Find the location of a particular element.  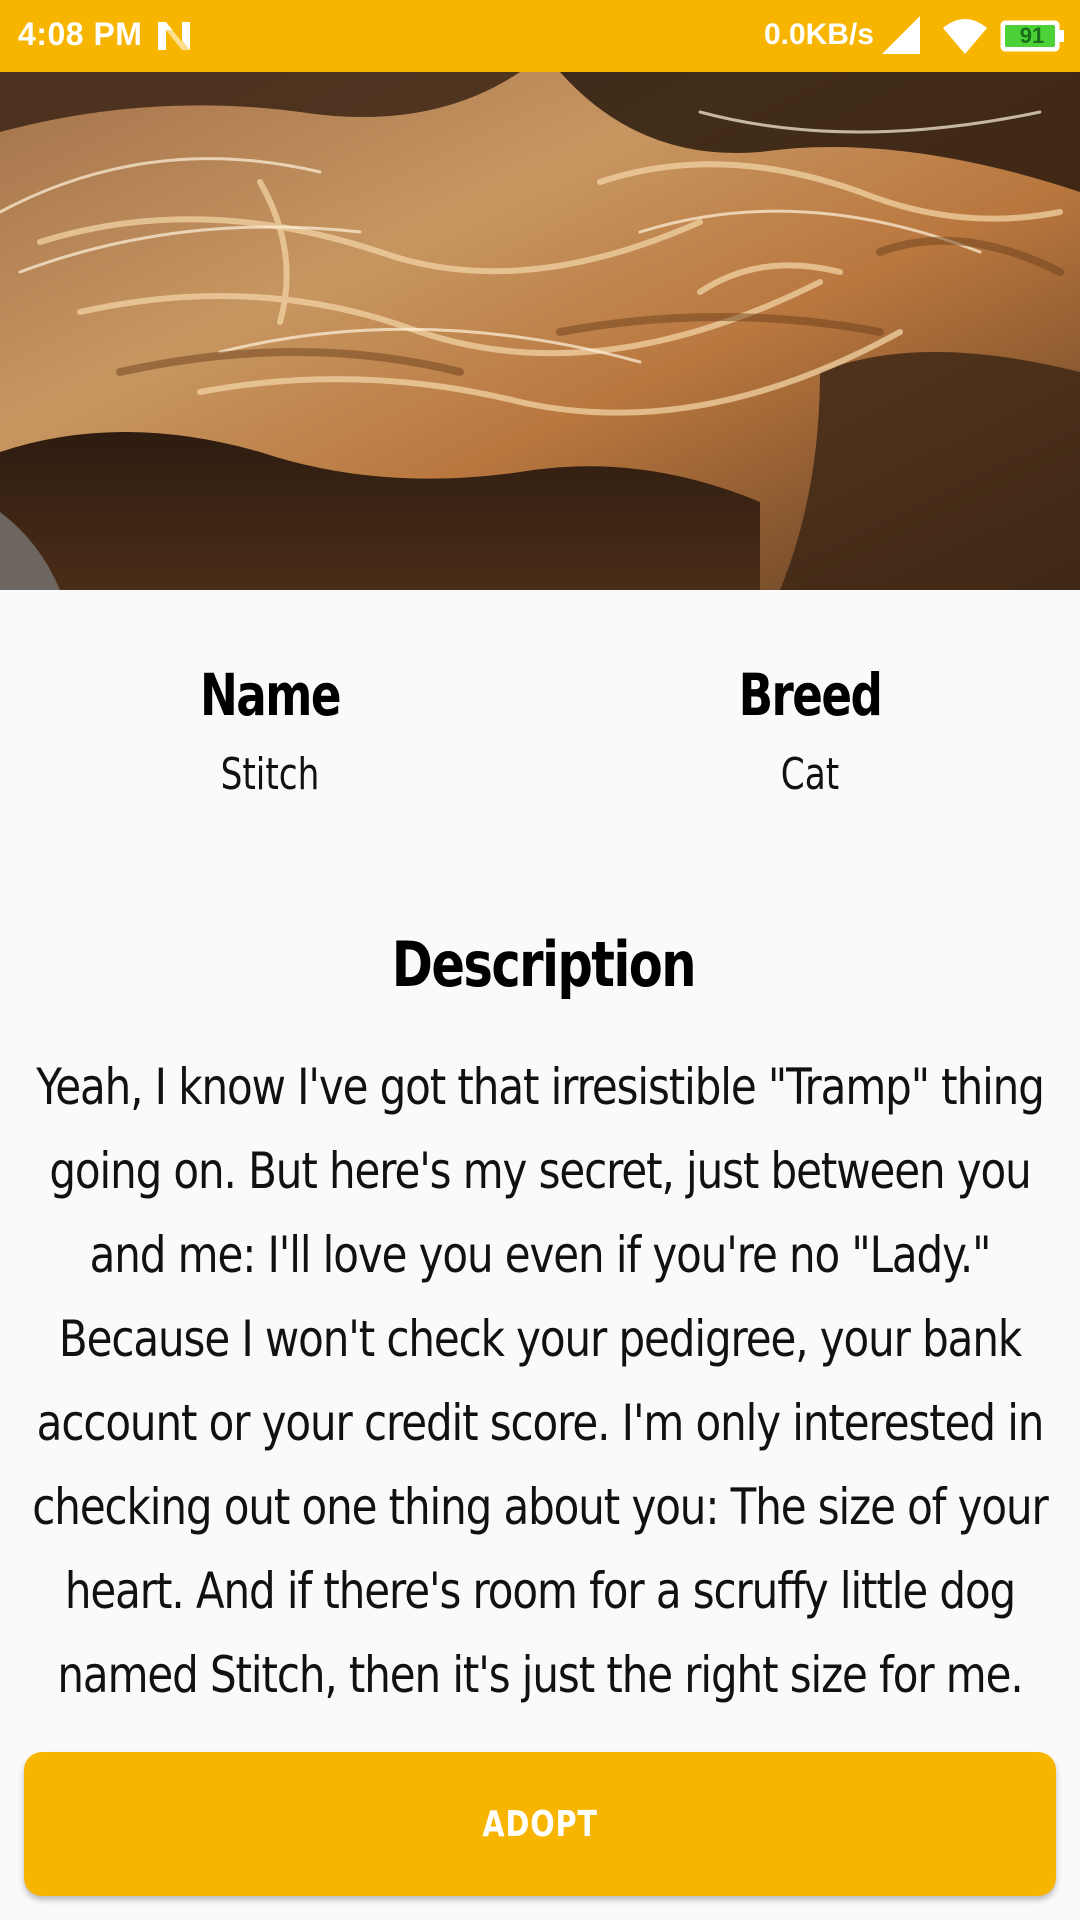

n-notification-icon is located at coordinates (174, 36).